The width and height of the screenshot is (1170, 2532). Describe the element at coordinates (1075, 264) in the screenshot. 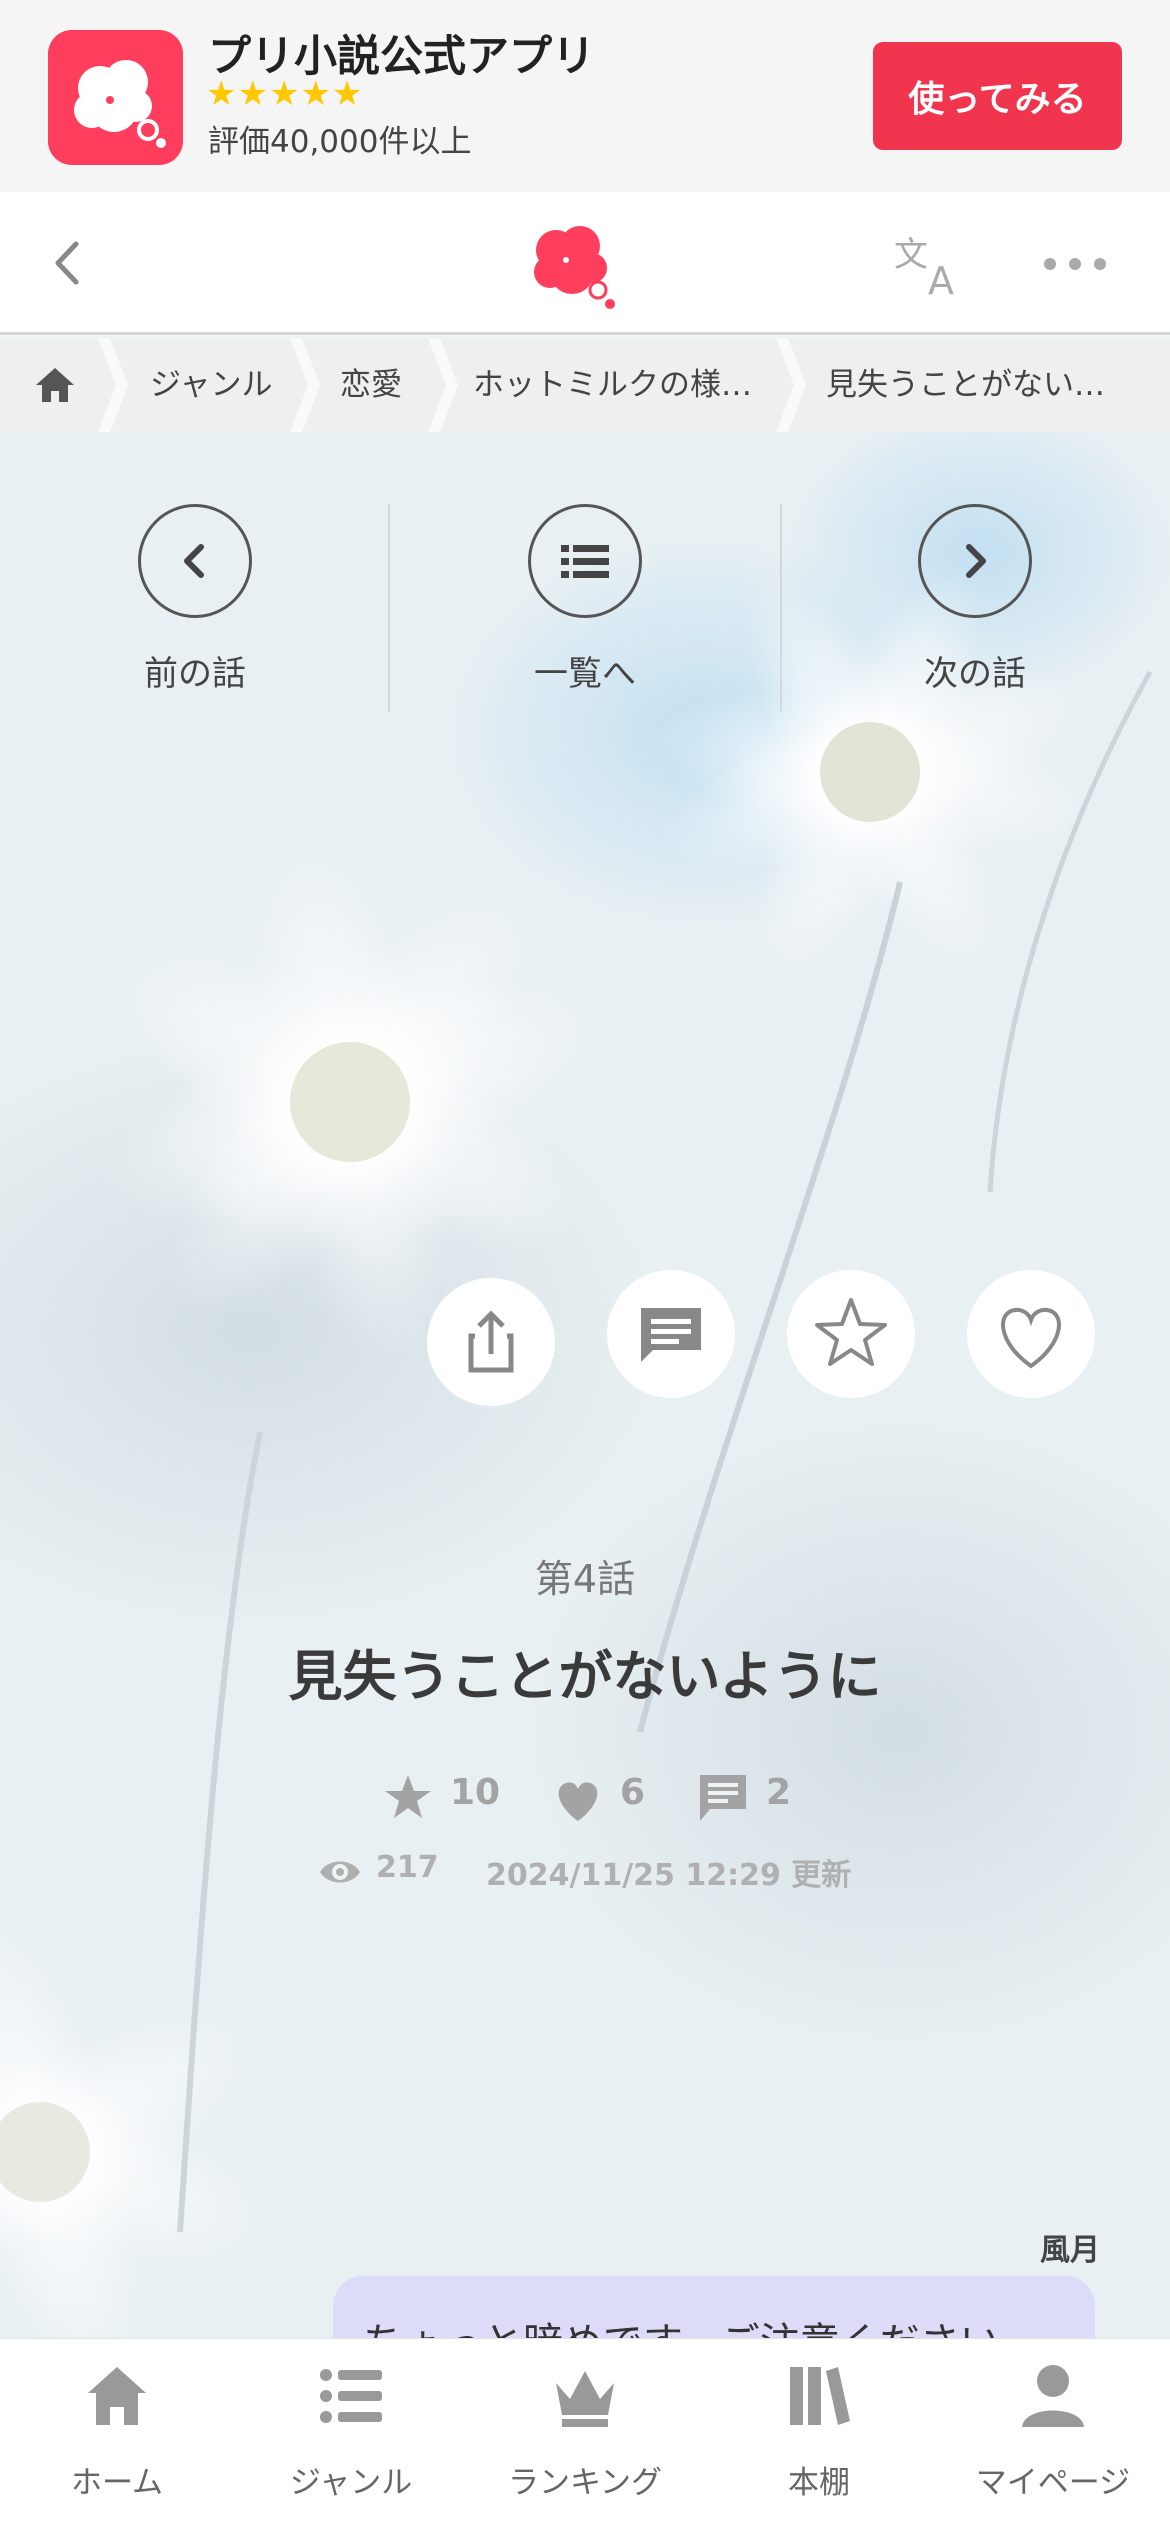

I see `more-icon` at that location.